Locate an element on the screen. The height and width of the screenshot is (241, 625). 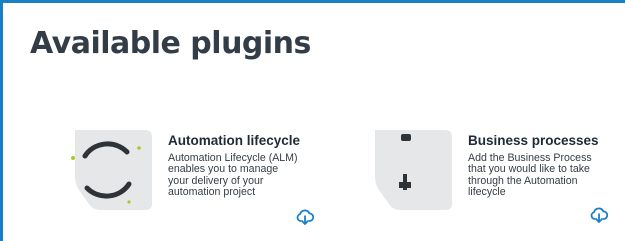
automation-lifecycle-icon is located at coordinates (111, 170).